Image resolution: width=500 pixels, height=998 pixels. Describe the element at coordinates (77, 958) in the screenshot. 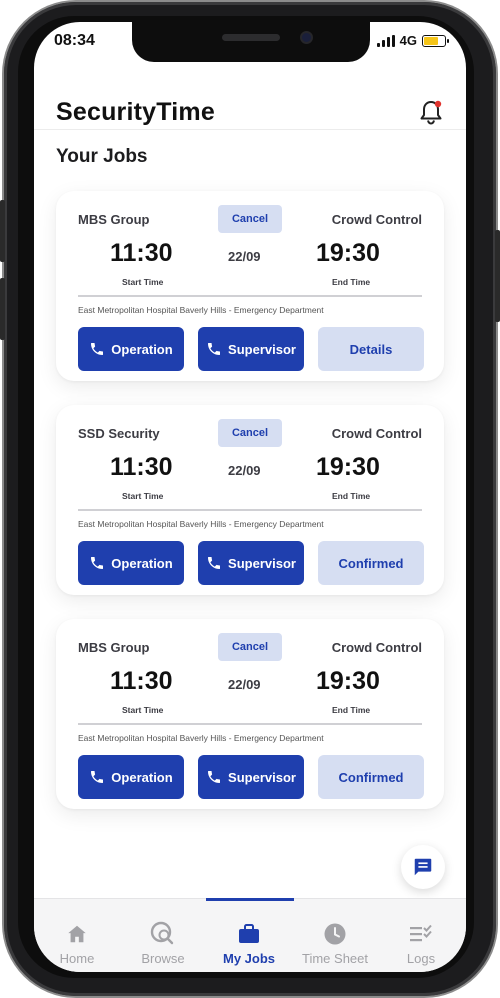

I see `tab-label: Home` at that location.